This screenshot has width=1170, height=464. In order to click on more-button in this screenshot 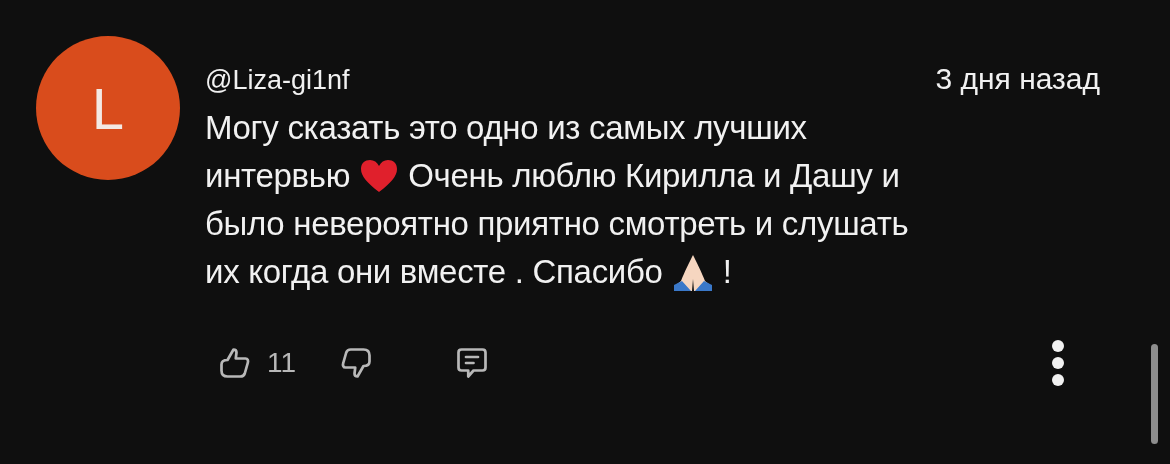, I will do `click(1058, 363)`.